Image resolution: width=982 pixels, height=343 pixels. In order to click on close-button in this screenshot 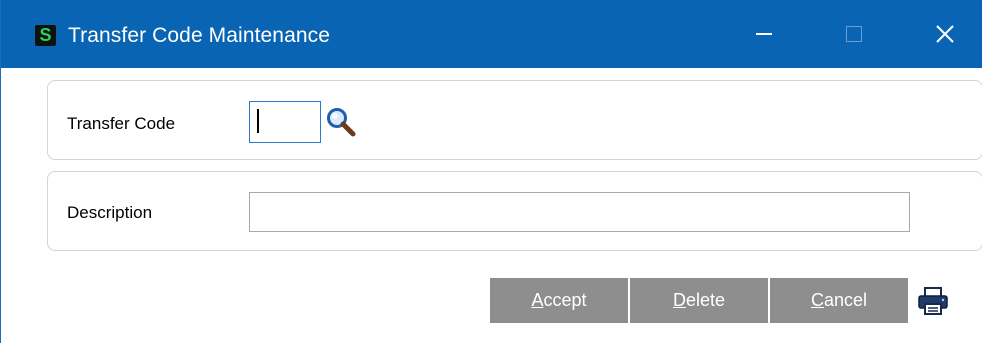, I will do `click(945, 34)`.